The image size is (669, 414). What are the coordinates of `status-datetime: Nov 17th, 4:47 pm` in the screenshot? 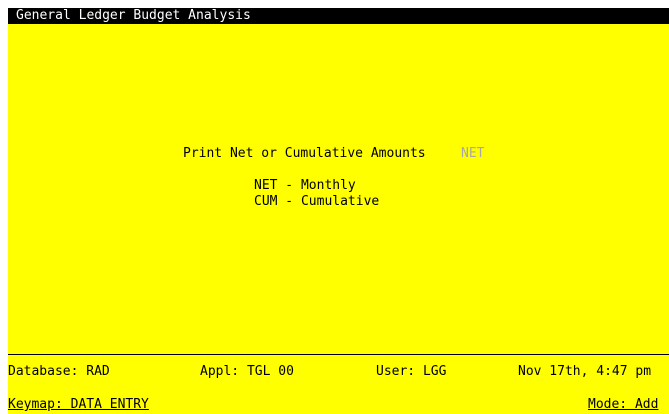 It's located at (585, 371).